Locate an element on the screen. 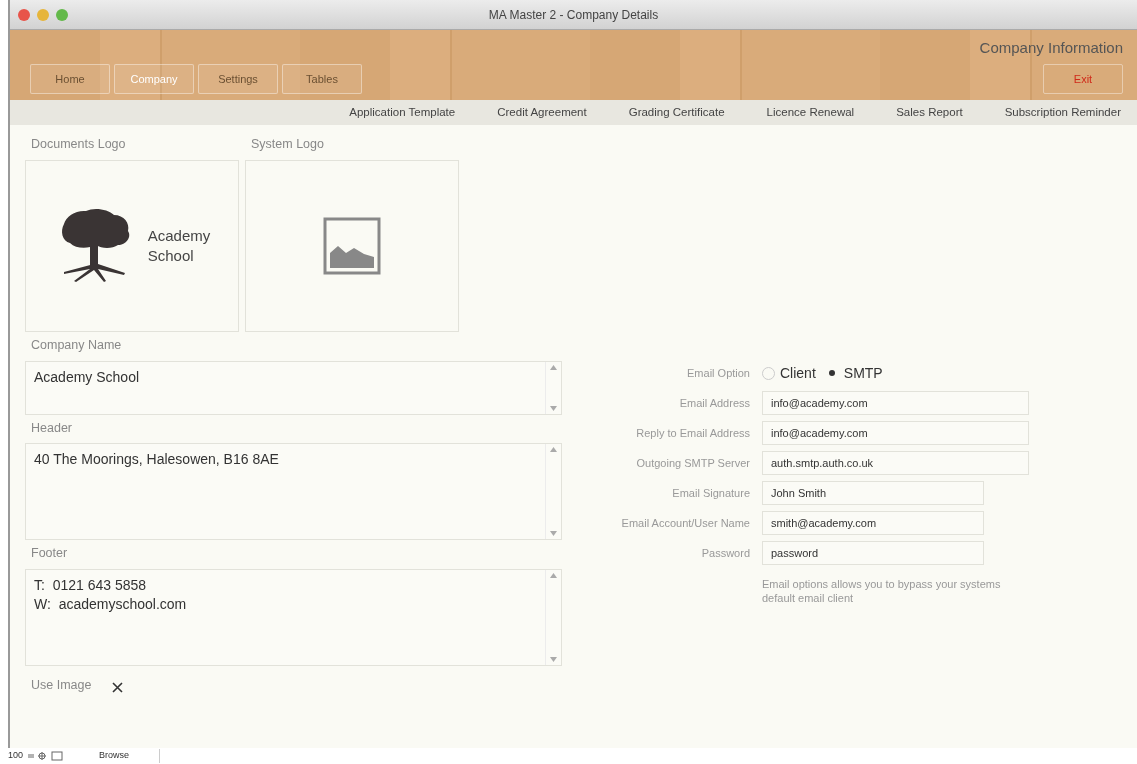 Image resolution: width=1137 pixels, height=764 pixels. mode-label: Browse is located at coordinates (130, 756).